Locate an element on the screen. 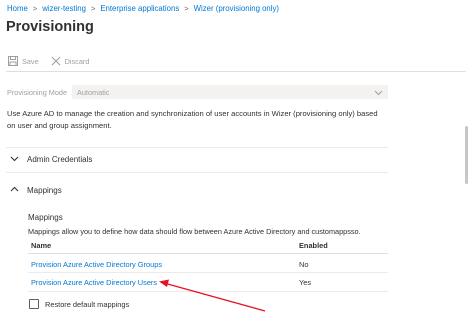  mapping-enabled-groups: No is located at coordinates (304, 264).